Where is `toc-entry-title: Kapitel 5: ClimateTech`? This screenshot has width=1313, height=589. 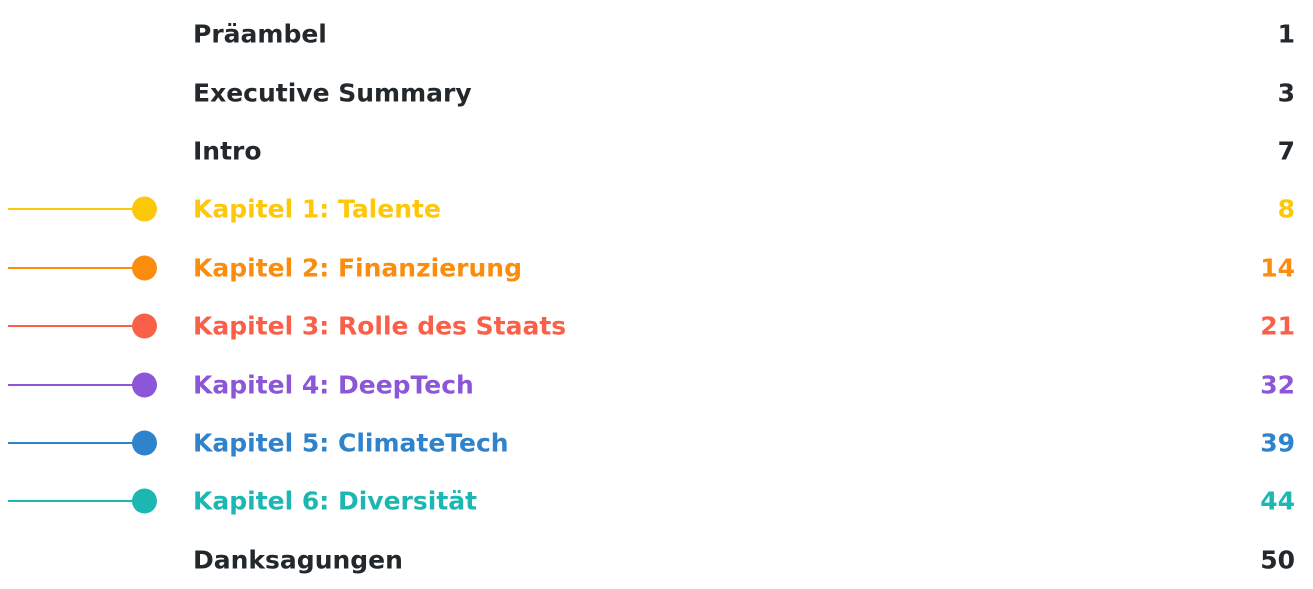
toc-entry-title: Kapitel 5: ClimateTech is located at coordinates (351, 442).